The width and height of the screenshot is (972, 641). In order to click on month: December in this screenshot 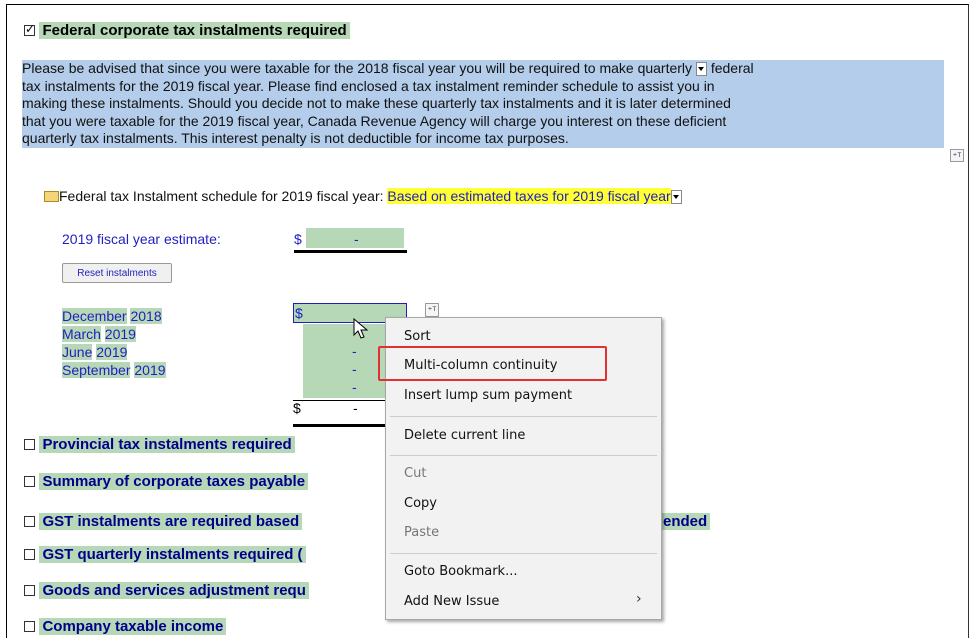, I will do `click(94, 316)`.